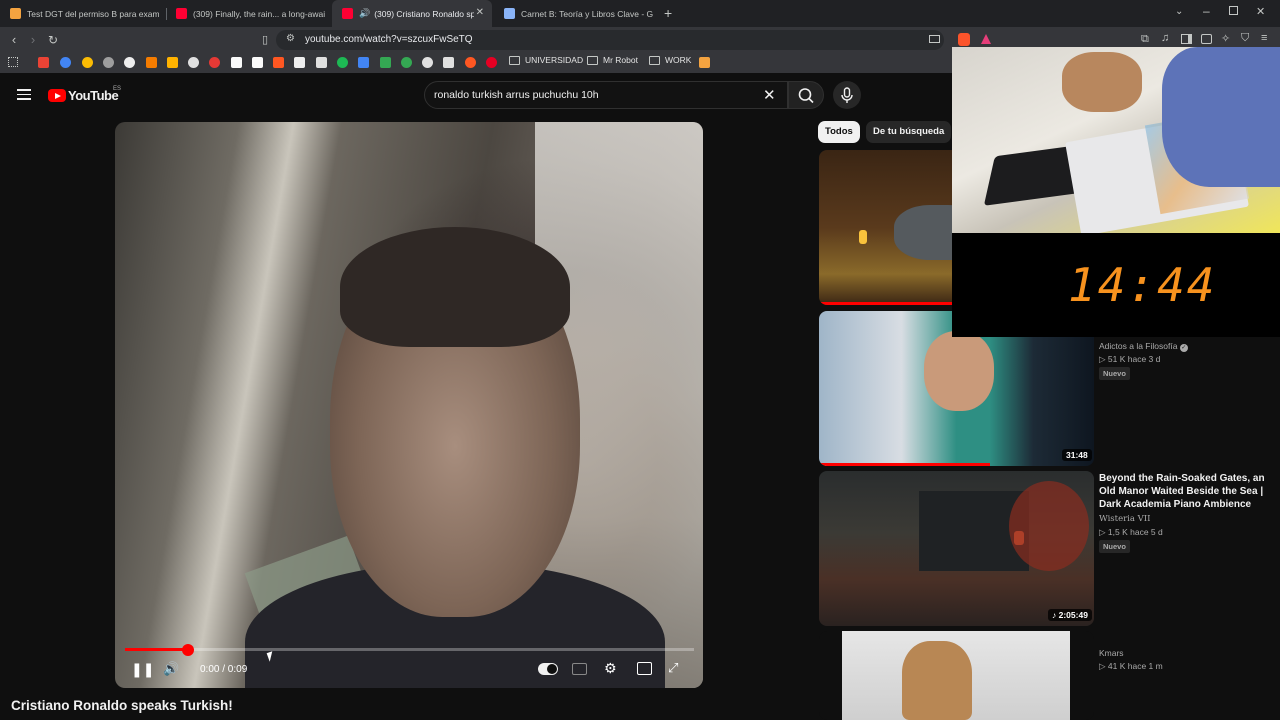  Describe the element at coordinates (704, 62) in the screenshot. I see `bookmark-icon-last` at that location.